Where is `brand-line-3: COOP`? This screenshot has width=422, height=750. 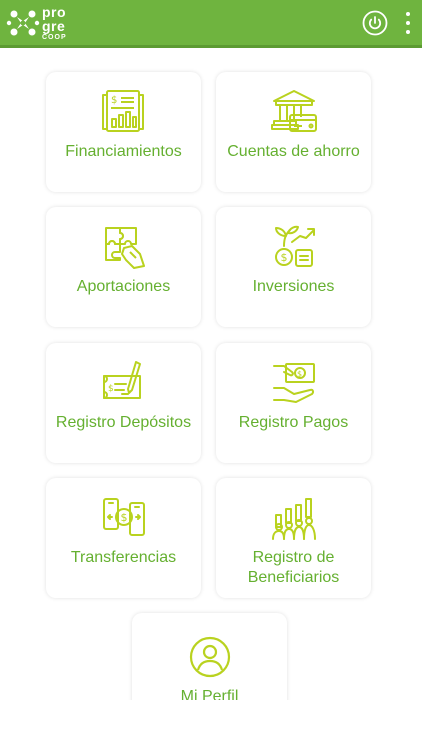 brand-line-3: COOP is located at coordinates (54, 37).